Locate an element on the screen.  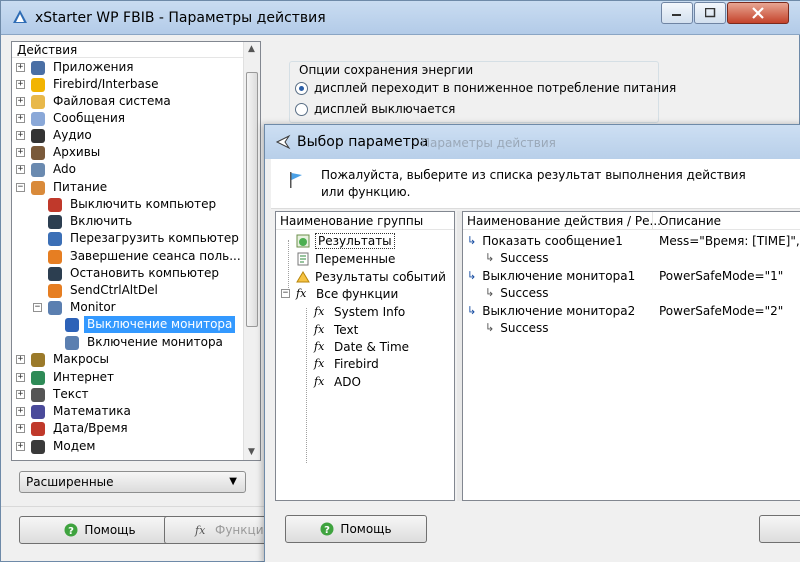
monitor-on-icon is located at coordinates (72, 342).